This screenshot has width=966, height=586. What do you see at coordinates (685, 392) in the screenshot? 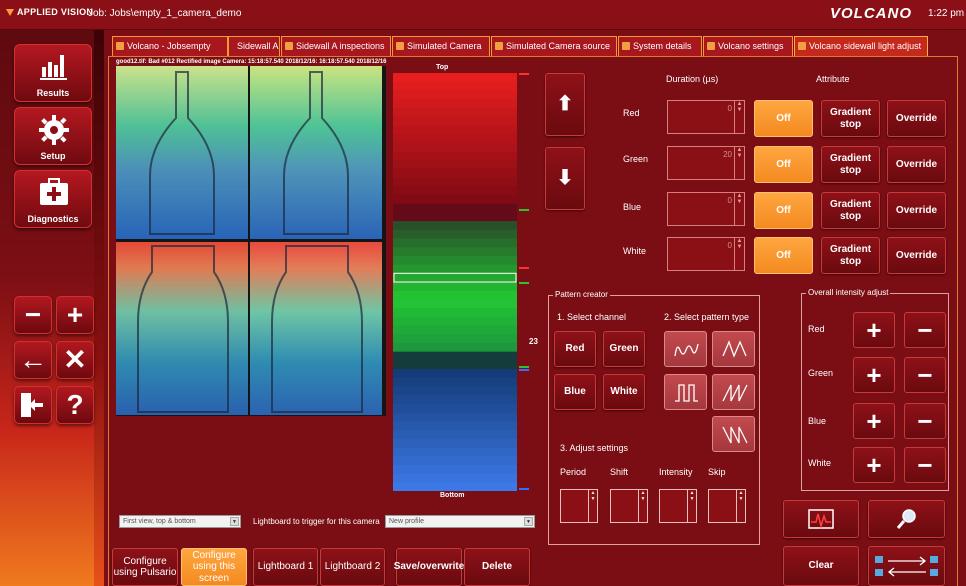
I see `pattern-square-button` at bounding box center [685, 392].